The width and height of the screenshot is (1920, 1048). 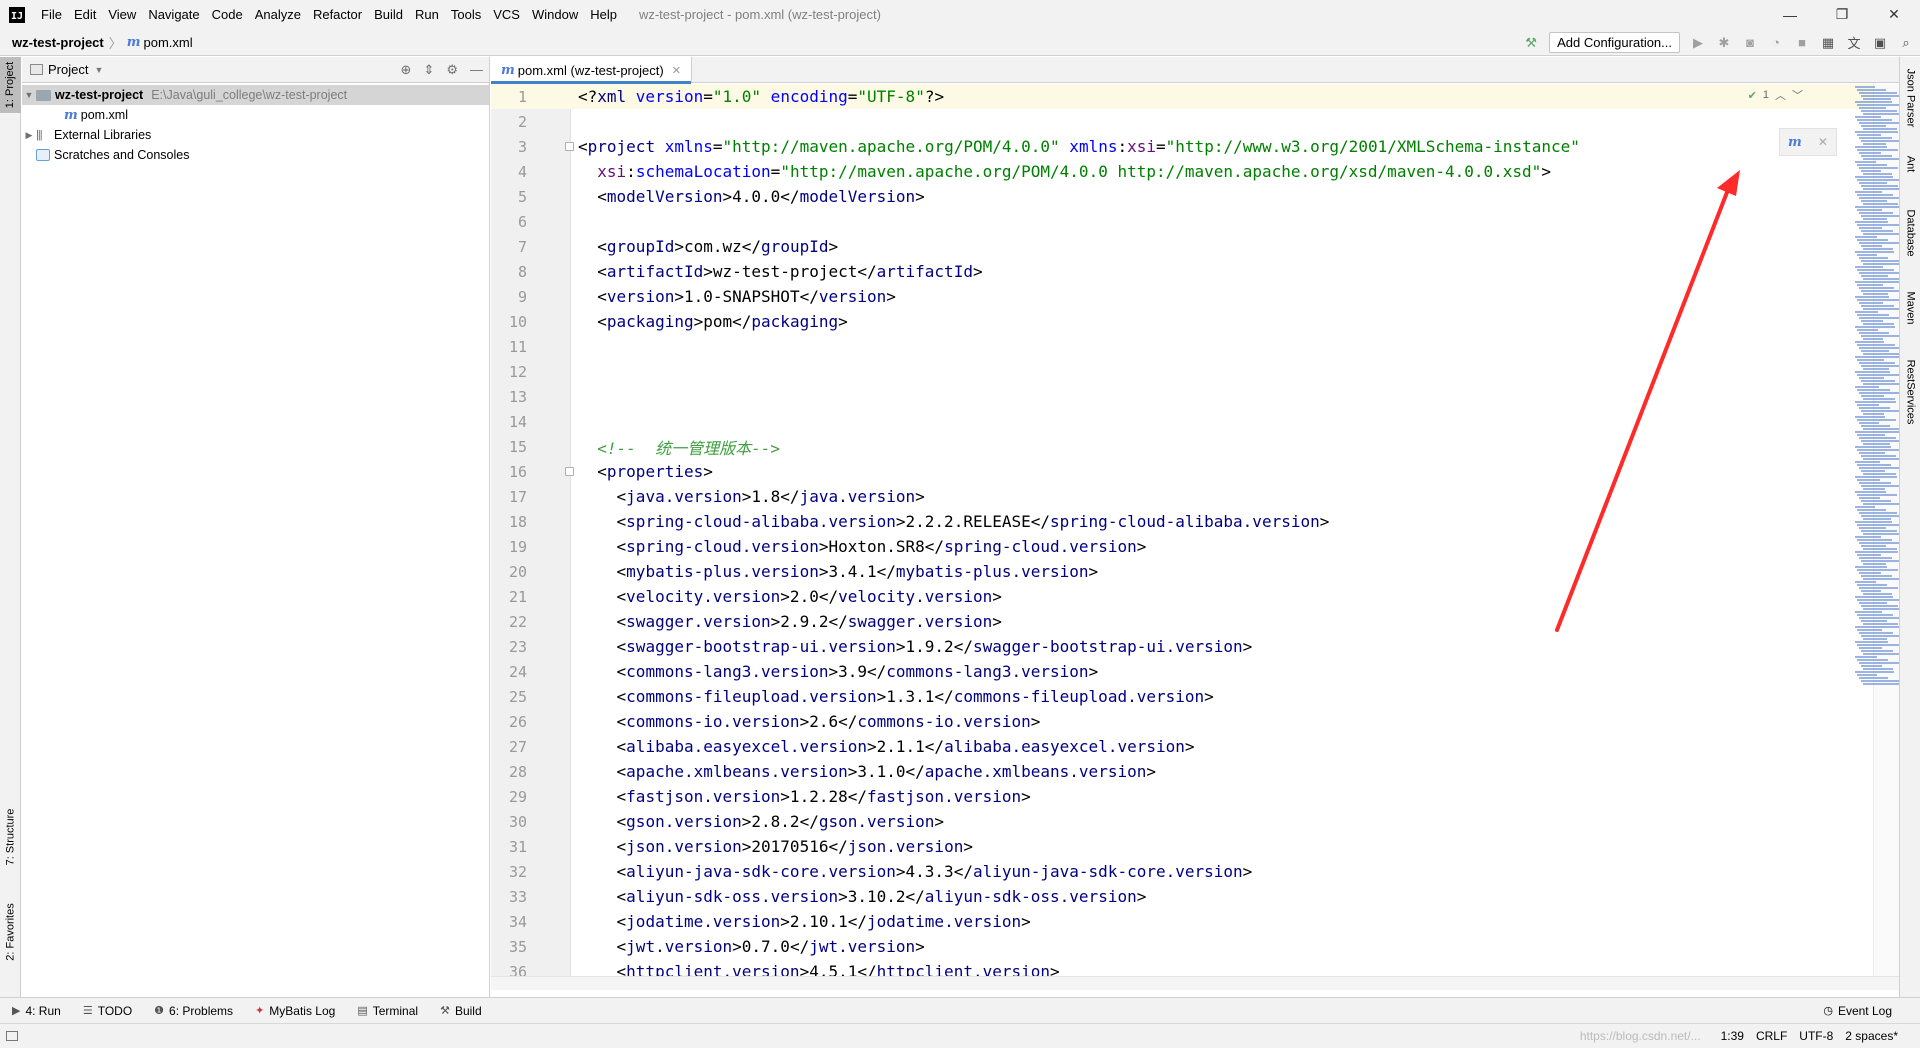 I want to click on line-number: 22, so click(x=509, y=622).